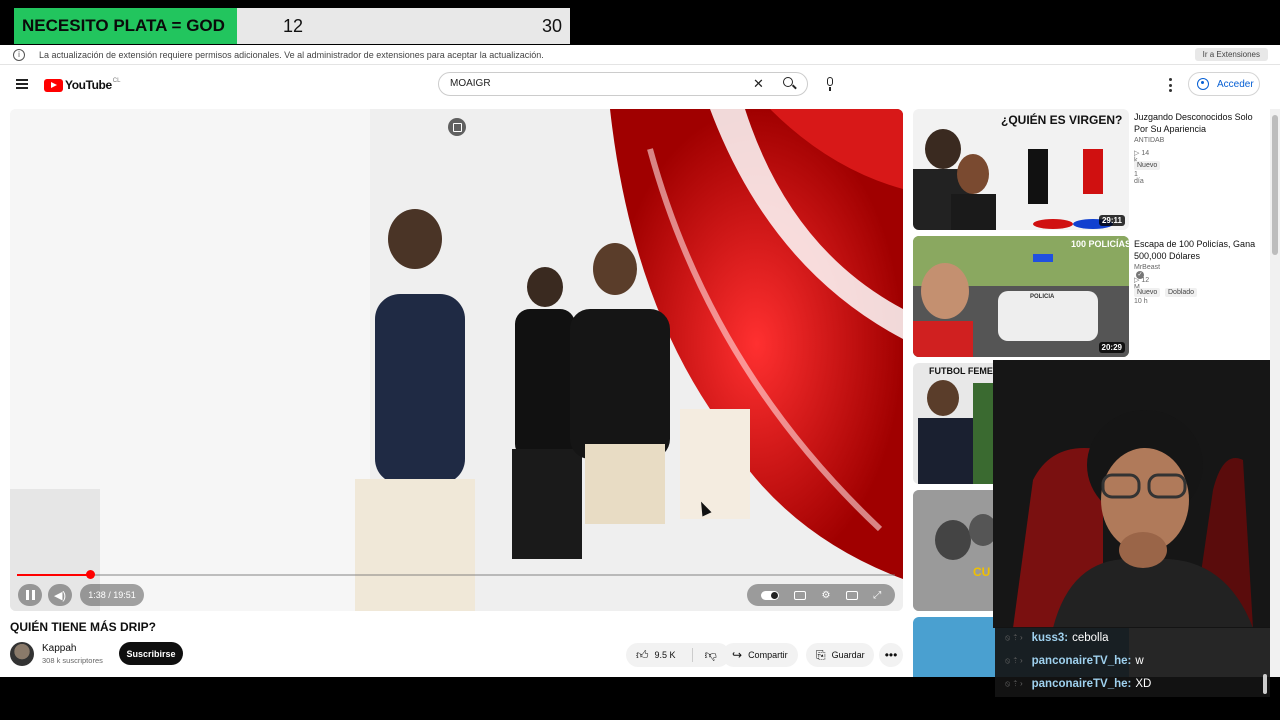 This screenshot has width=1280, height=720. I want to click on search-input: MOAIGR, so click(470, 83).